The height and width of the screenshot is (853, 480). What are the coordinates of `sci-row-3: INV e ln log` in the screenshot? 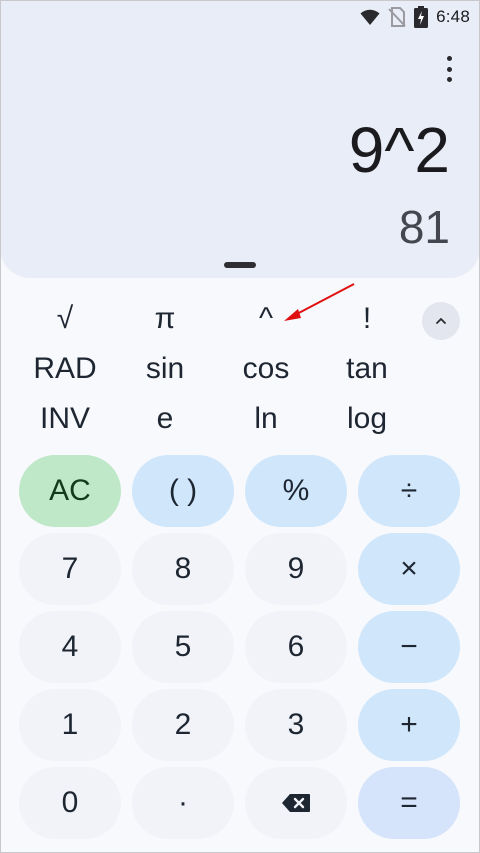 It's located at (240, 419).